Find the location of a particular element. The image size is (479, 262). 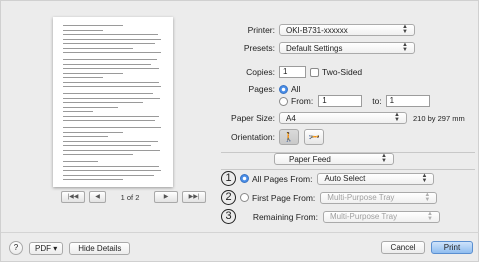

presets-label: Presets: is located at coordinates (259, 48).